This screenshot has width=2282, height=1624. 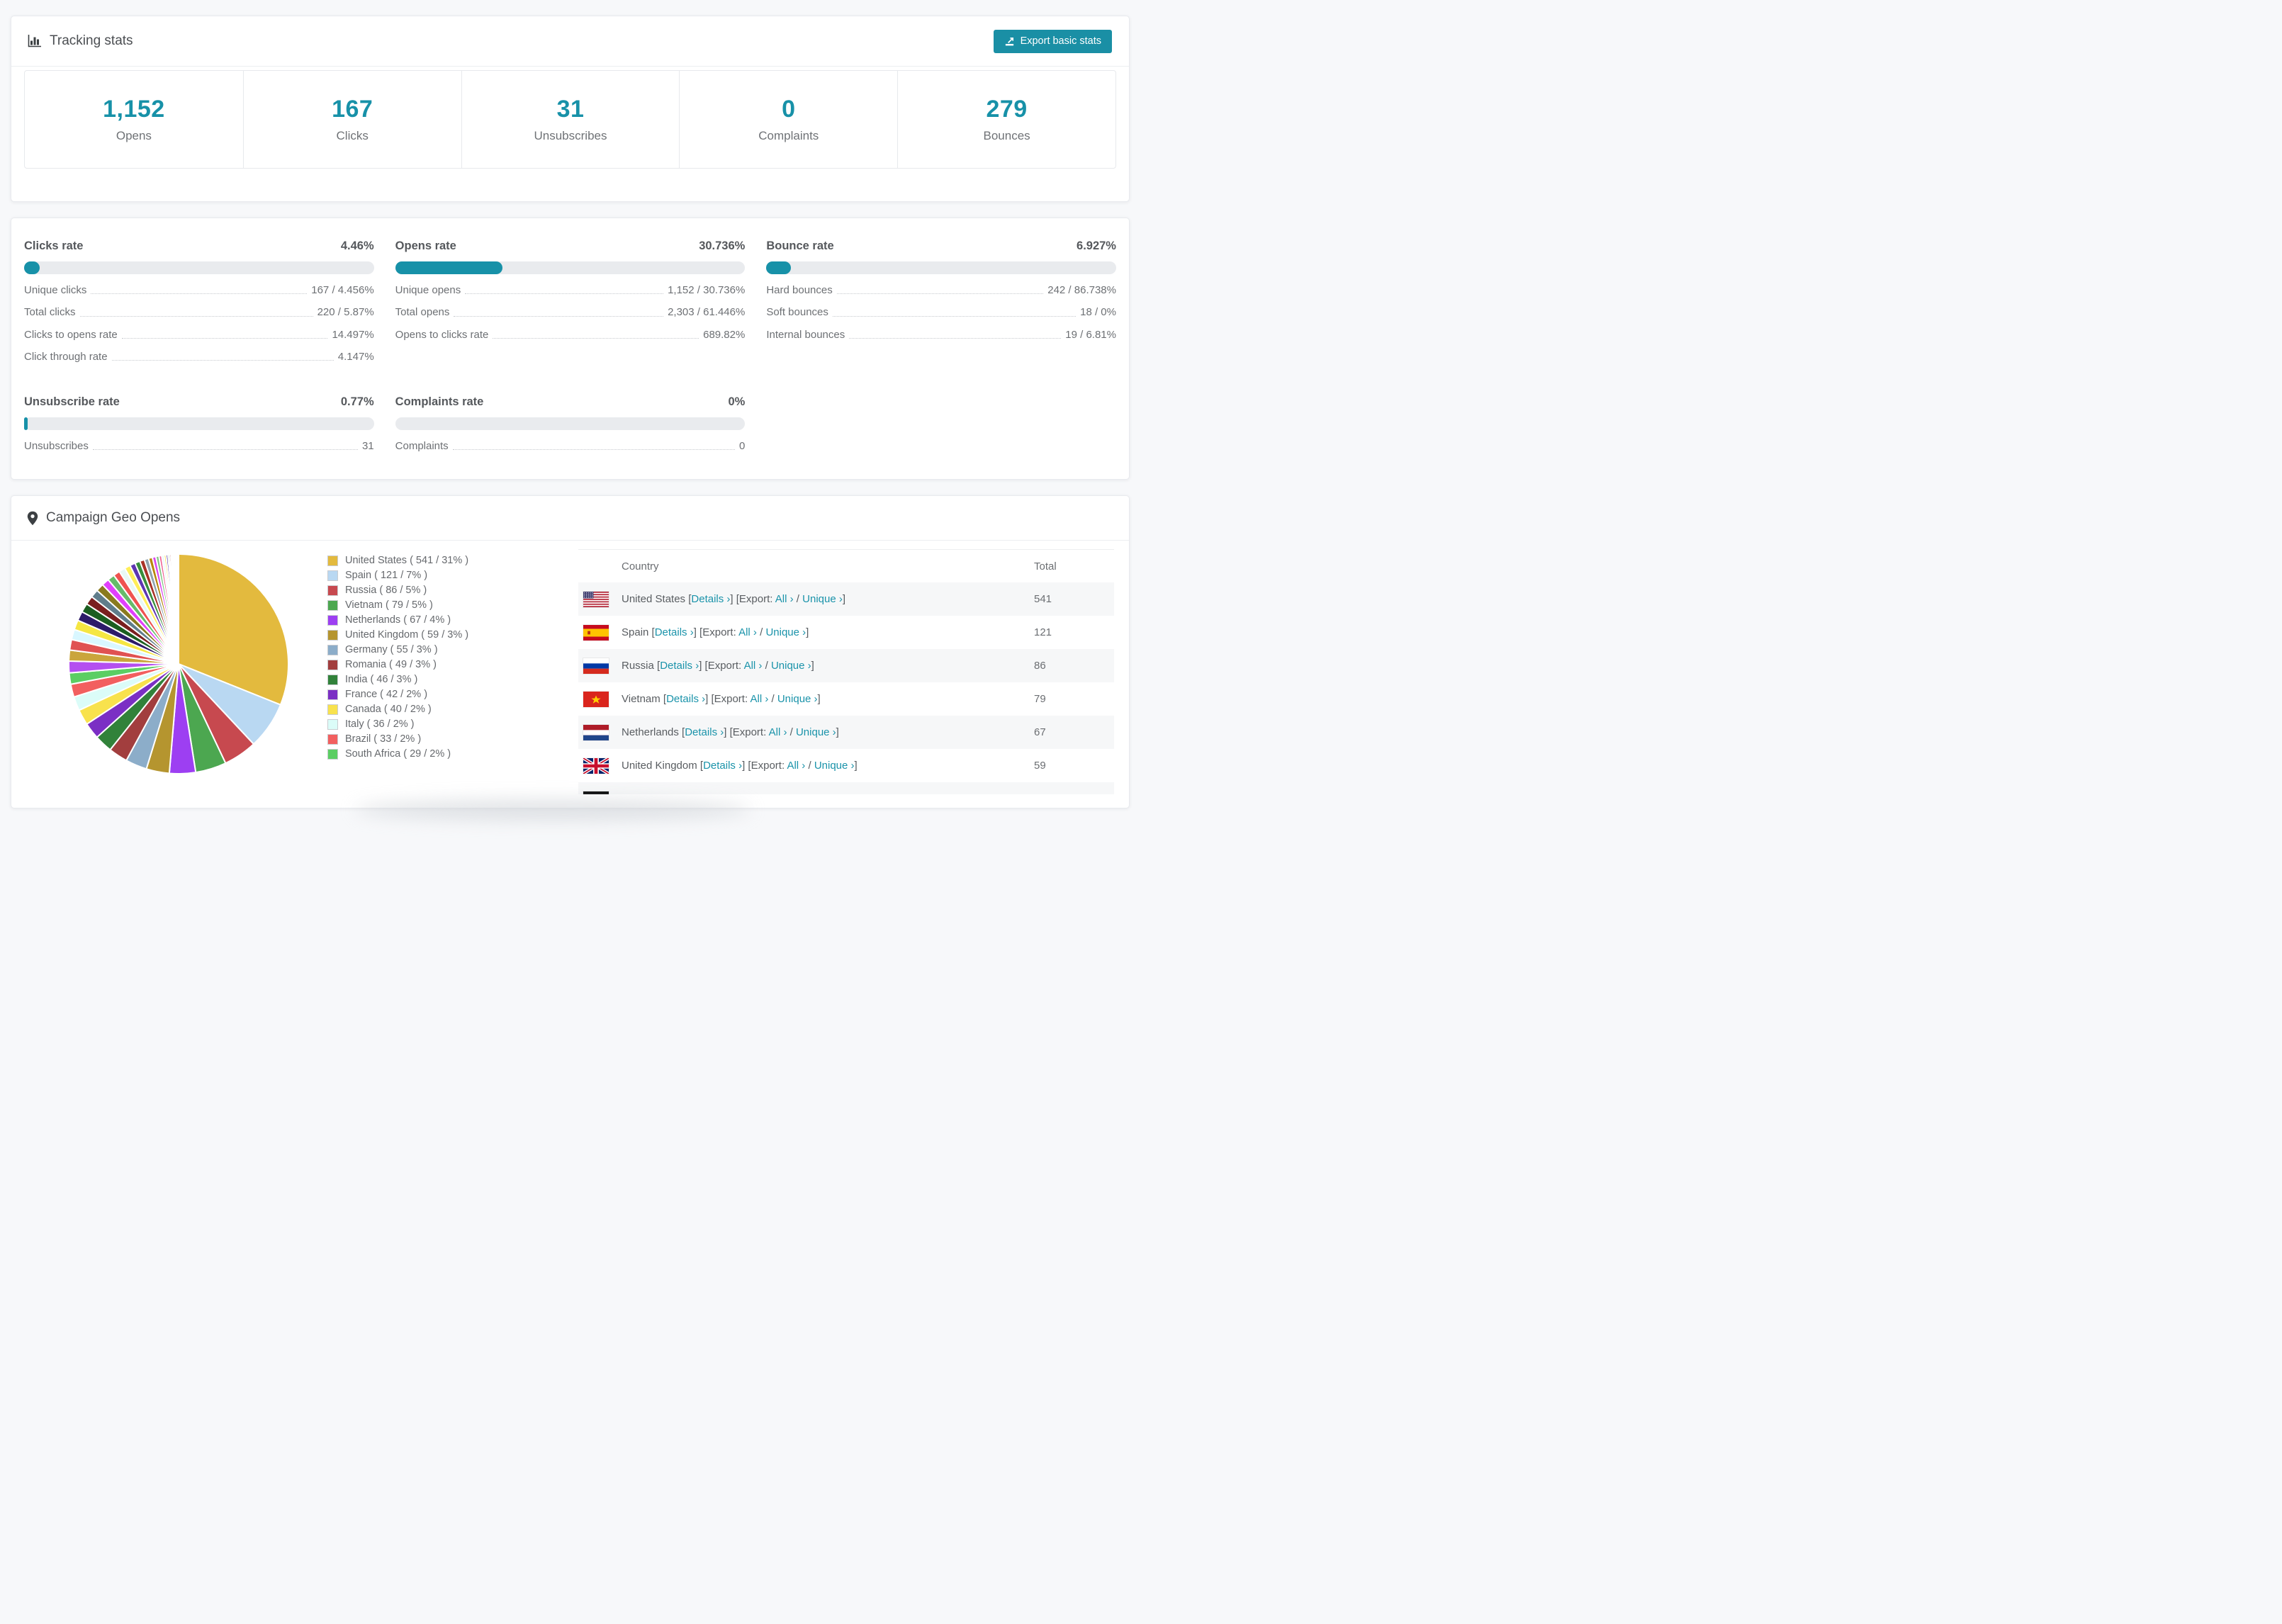 What do you see at coordinates (644, 700) in the screenshot?
I see `country-name: Vietnam [` at bounding box center [644, 700].